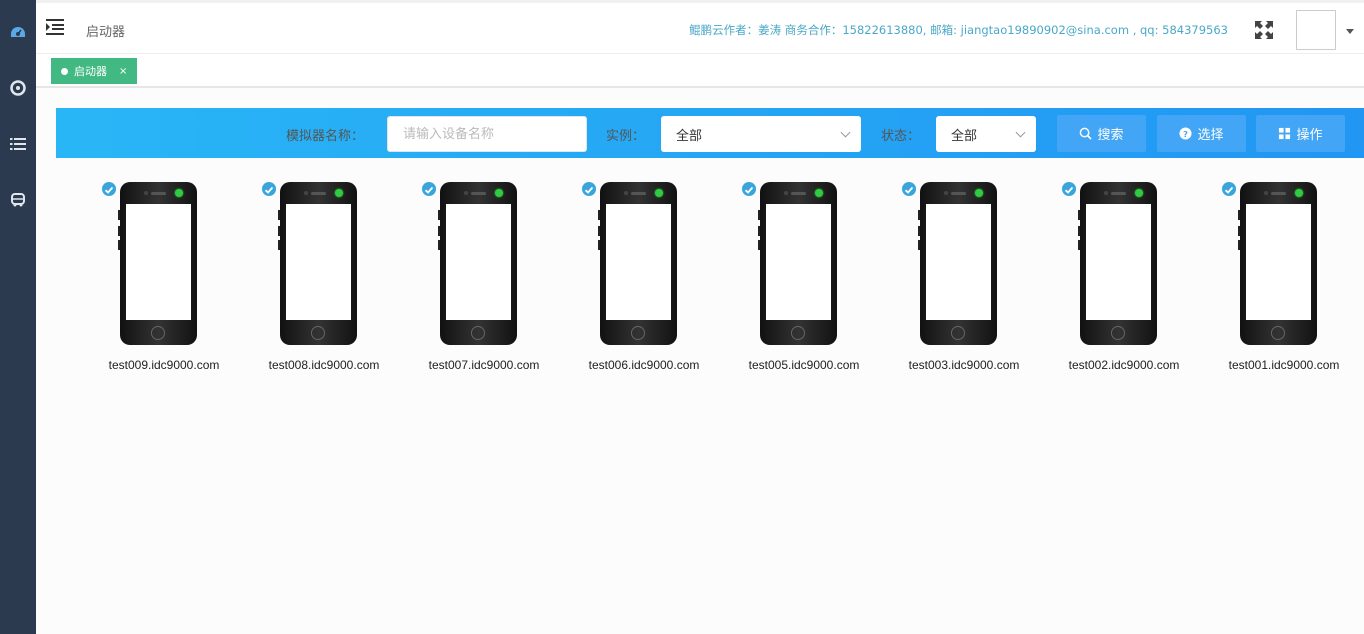 Image resolution: width=1364 pixels, height=634 pixels. What do you see at coordinates (90, 71) in the screenshot?
I see `tab-label: 启动器` at bounding box center [90, 71].